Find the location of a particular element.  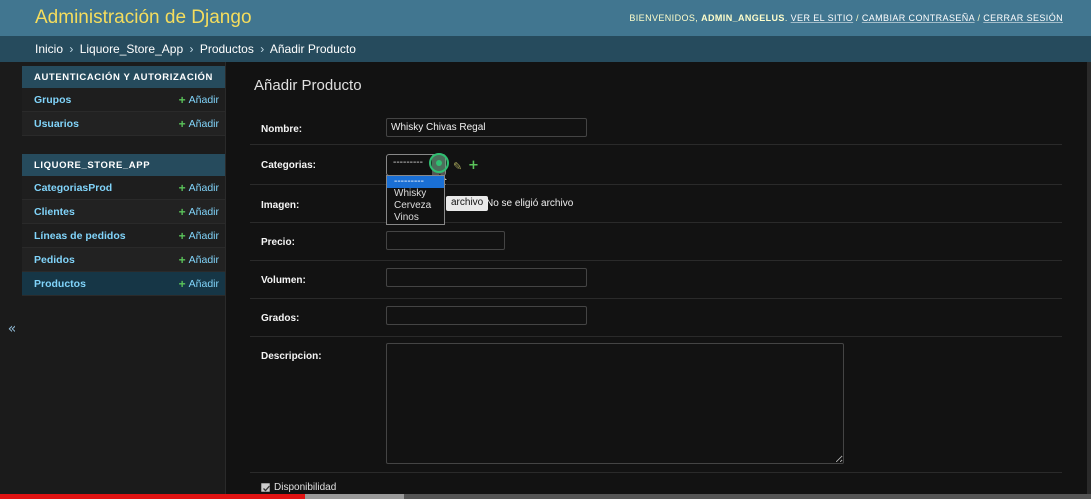

sidebar-item-usuarios: Usuarios + Añadir is located at coordinates (123, 124).